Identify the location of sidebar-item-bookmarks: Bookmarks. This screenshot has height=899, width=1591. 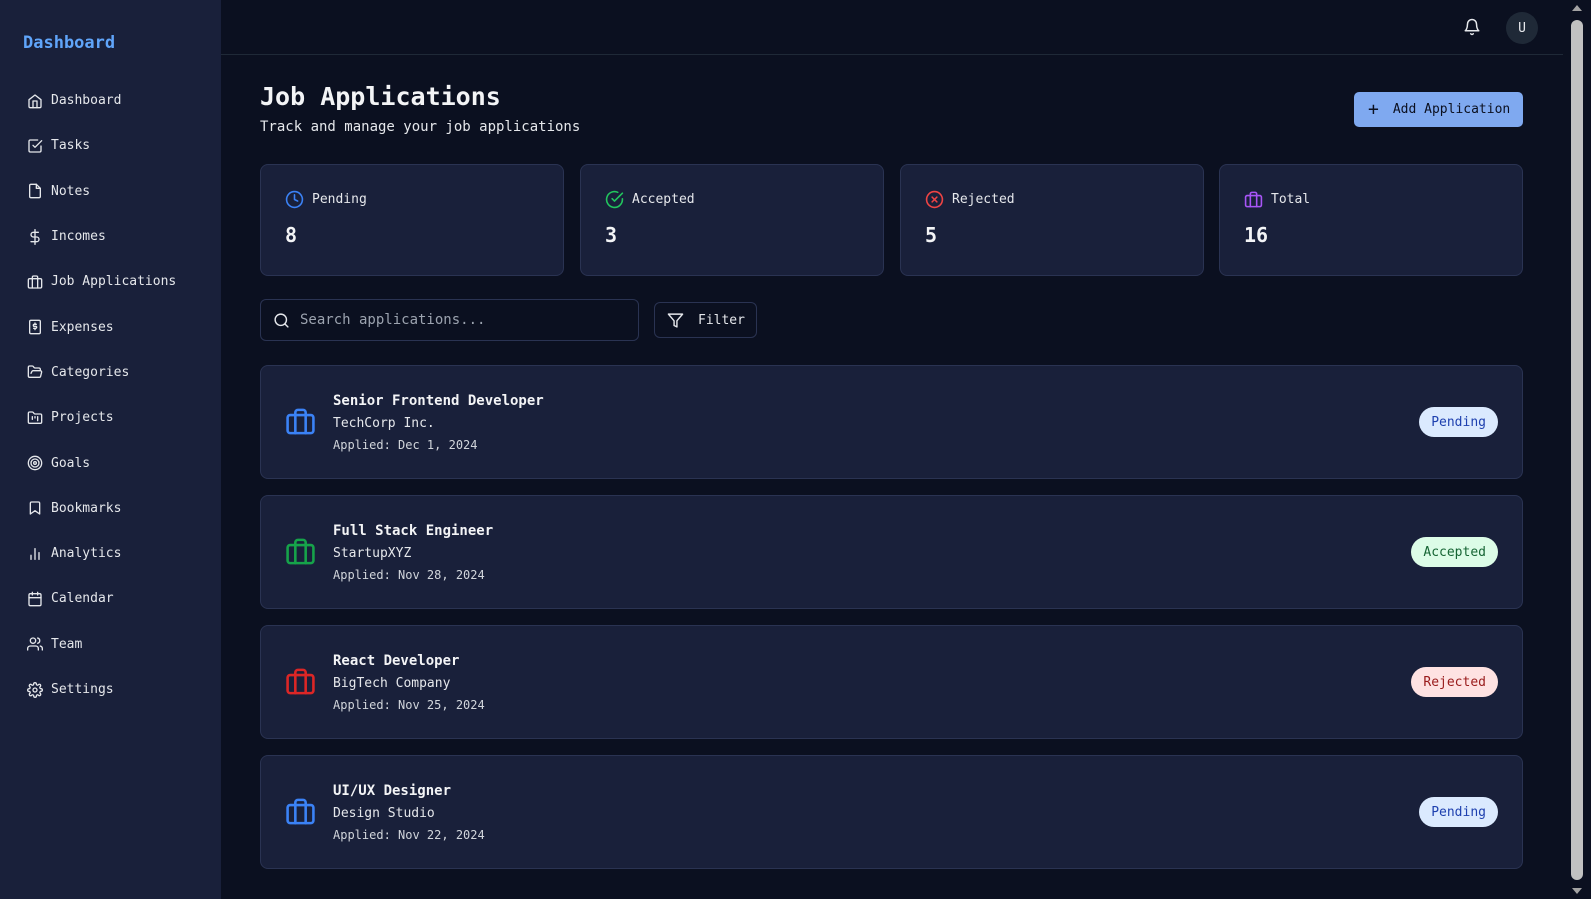
(110, 508).